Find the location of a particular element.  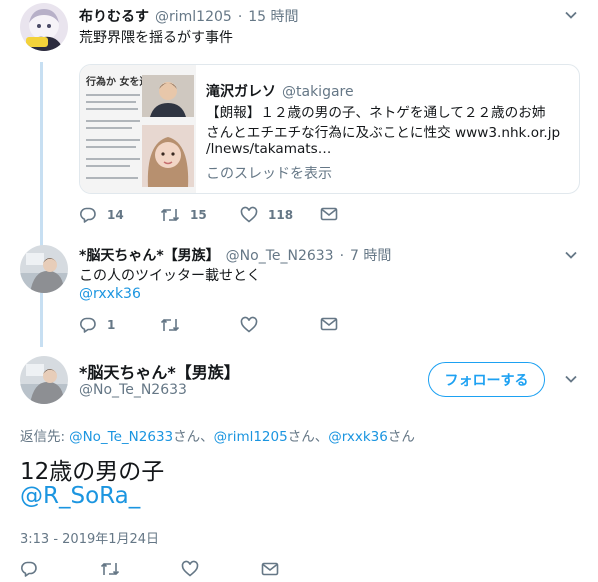

follow-button: フォローする is located at coordinates (486, 379).